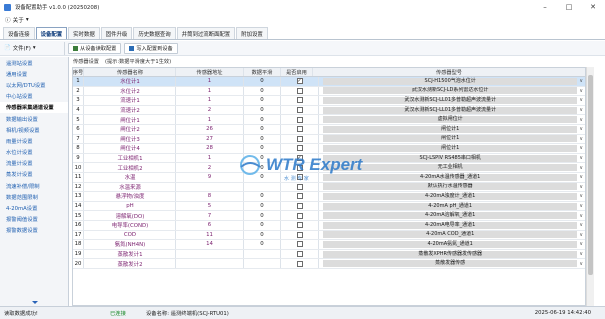 The image size is (605, 319). What do you see at coordinates (545, 7) in the screenshot?
I see `minimize-icon: –` at bounding box center [545, 7].